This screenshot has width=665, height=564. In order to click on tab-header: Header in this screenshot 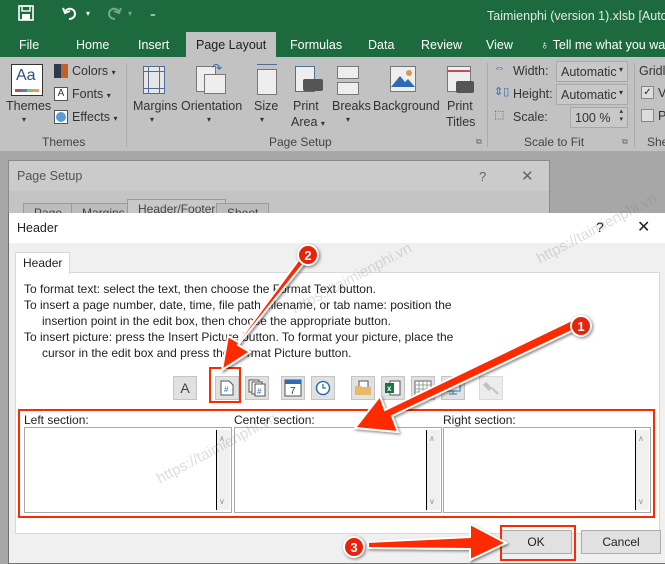, I will do `click(43, 263)`.